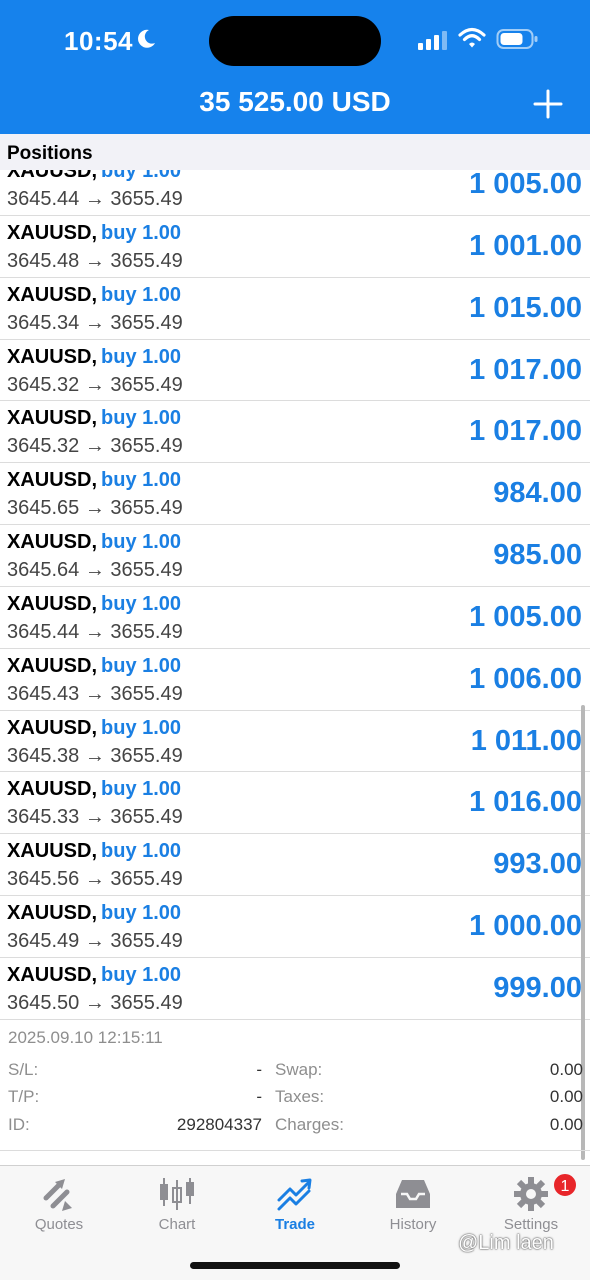  What do you see at coordinates (548, 104) in the screenshot?
I see `add-icon` at bounding box center [548, 104].